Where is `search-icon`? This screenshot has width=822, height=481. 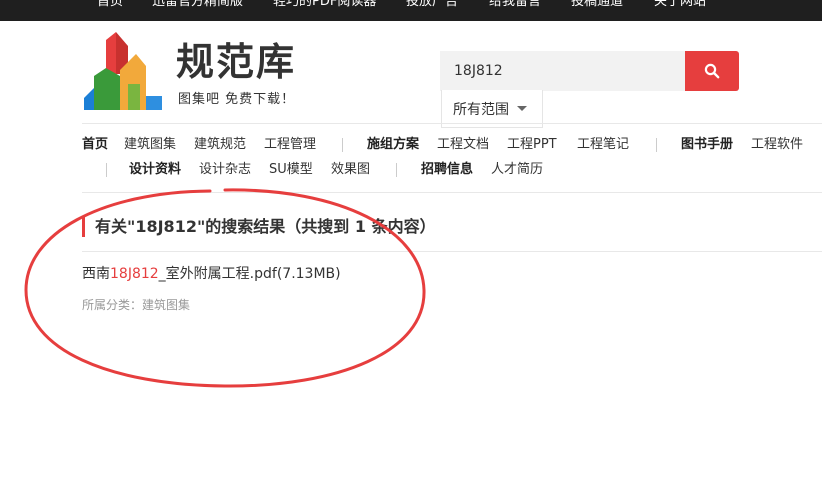 search-icon is located at coordinates (712, 71).